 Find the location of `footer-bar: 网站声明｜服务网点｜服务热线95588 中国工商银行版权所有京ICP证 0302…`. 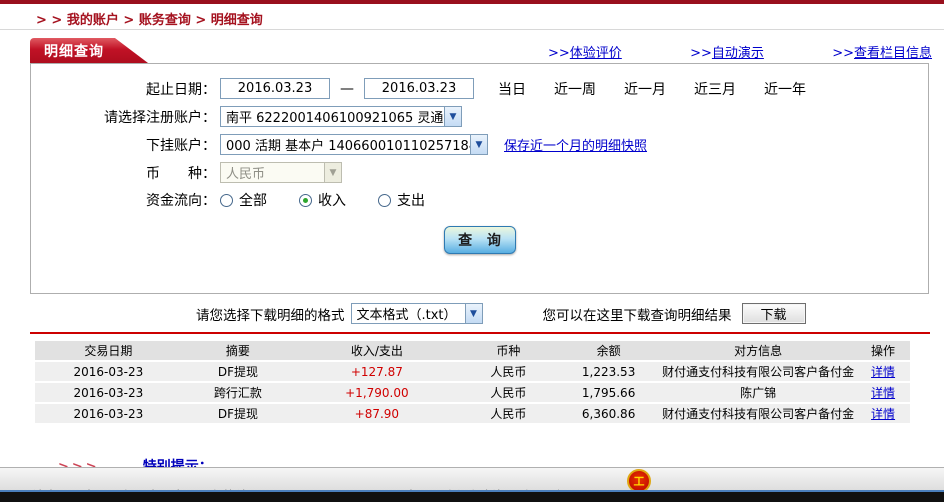

footer-bar: 网站声明｜服务网点｜服务热线95588 中国工商银行版权所有京ICP证 0302… is located at coordinates (472, 484).